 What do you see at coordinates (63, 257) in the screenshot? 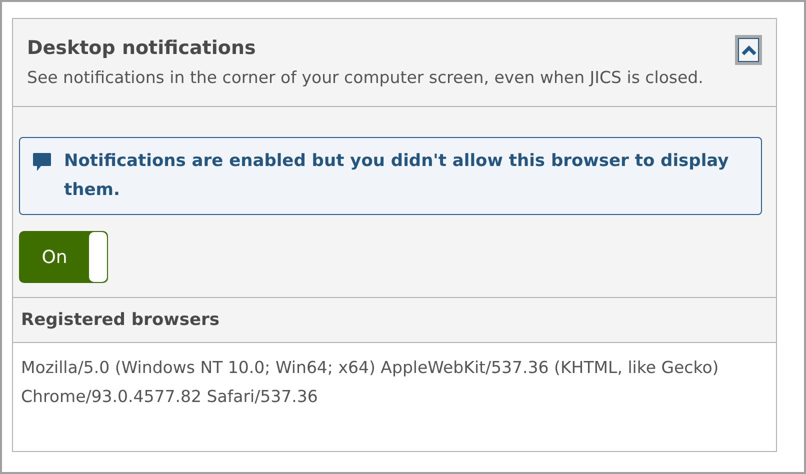
I see `notifications-toggle: On` at bounding box center [63, 257].